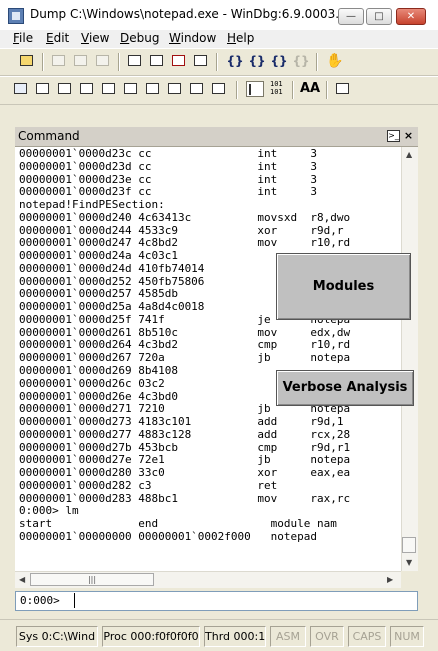  I want to click on source-mode-off-icon: 101 101, so click(276, 88).